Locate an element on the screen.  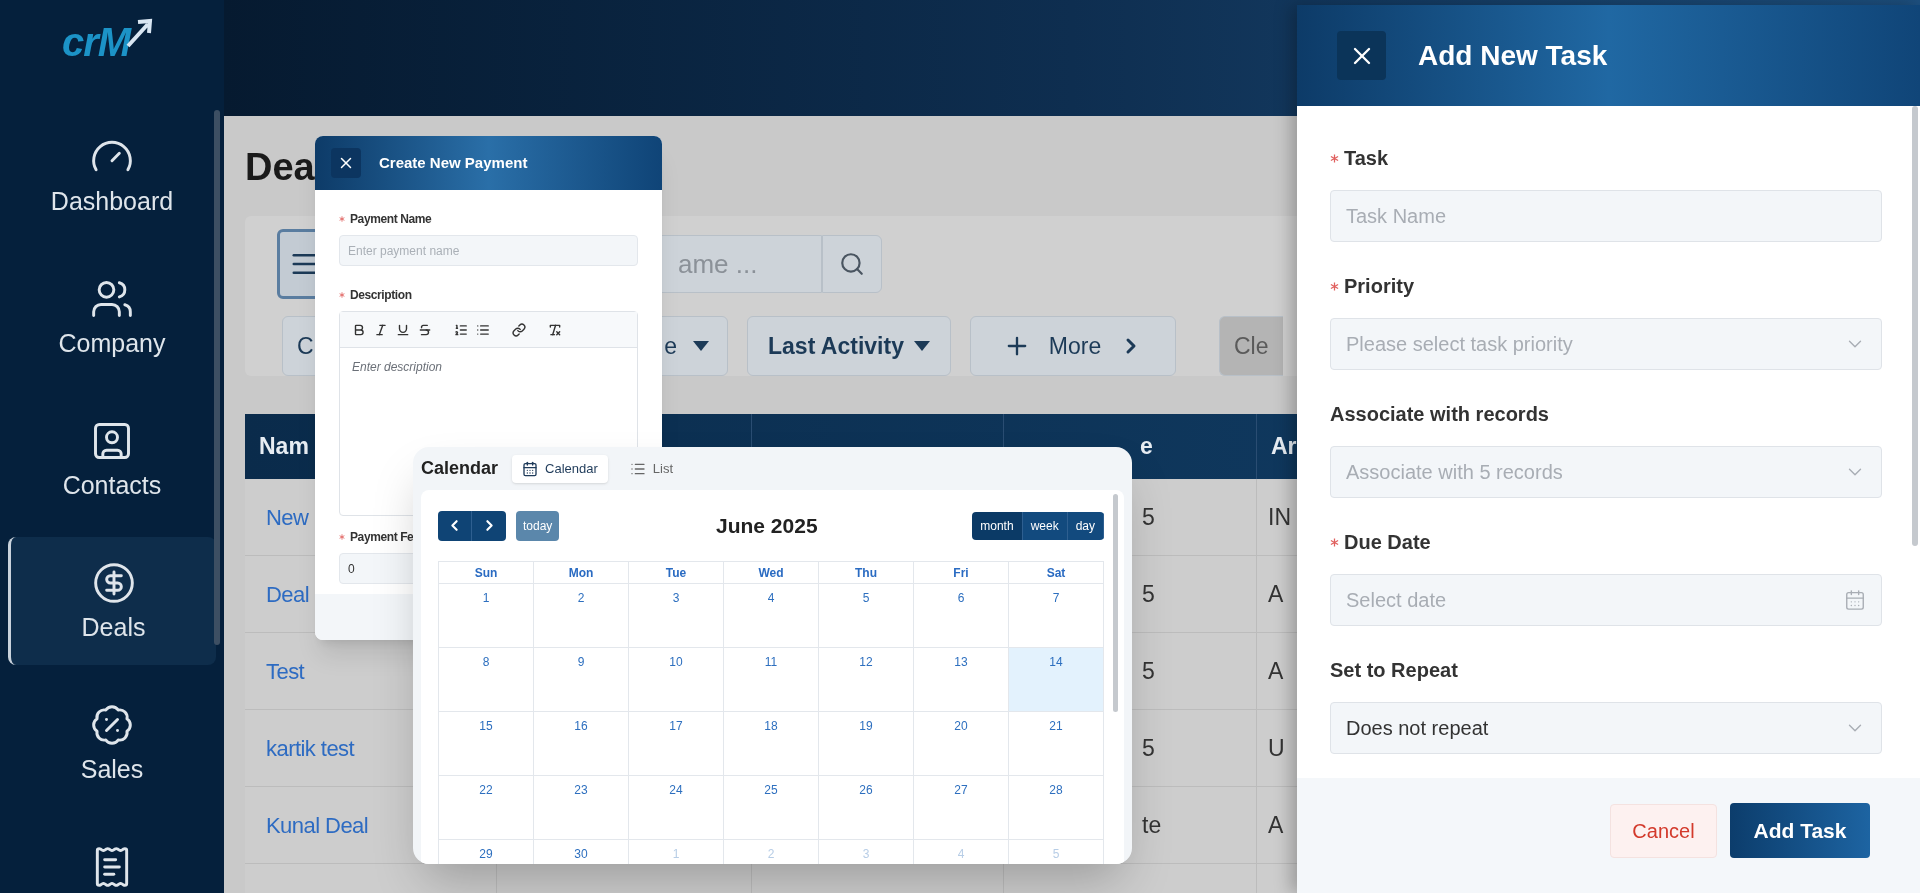
column-header: Ar is located at coordinates (1284, 446).